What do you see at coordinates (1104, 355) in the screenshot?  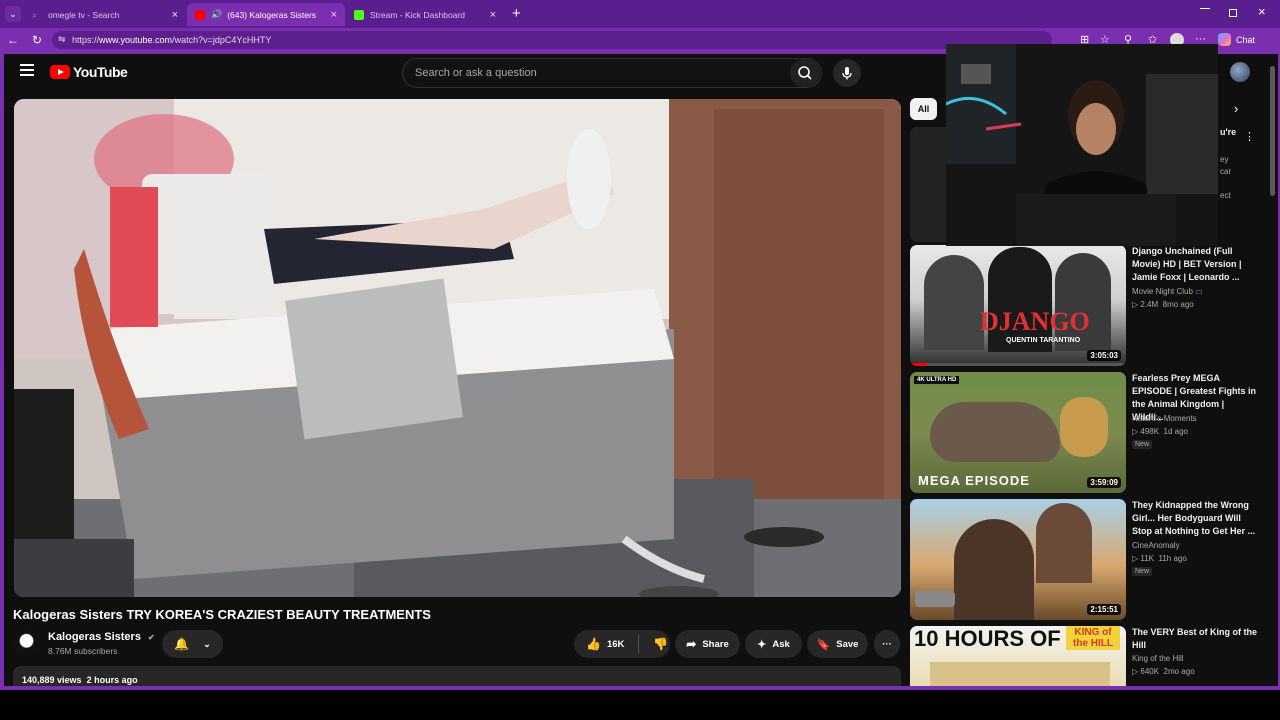 I see `duration-badge: 3:05:03` at bounding box center [1104, 355].